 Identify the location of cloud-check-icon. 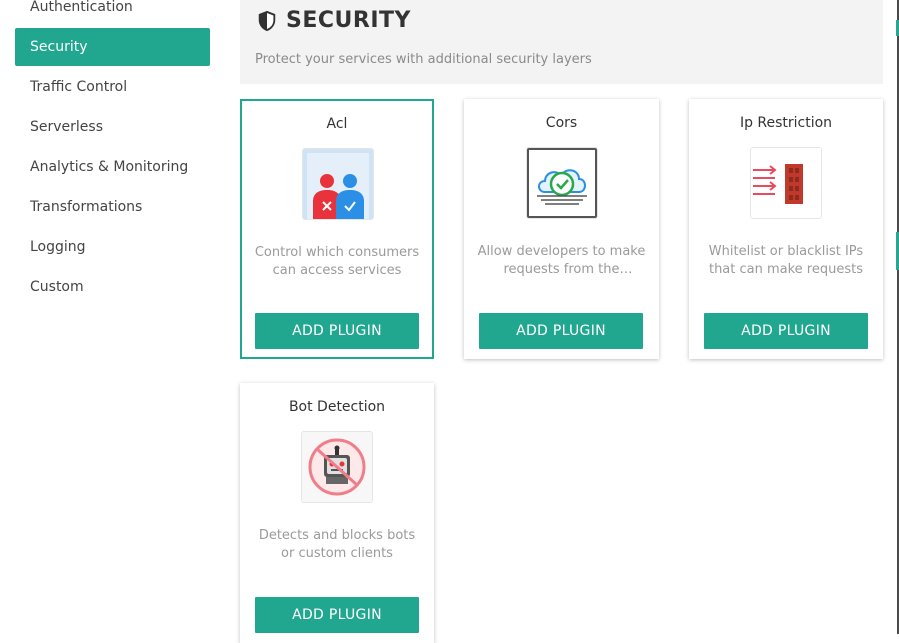
(562, 183).